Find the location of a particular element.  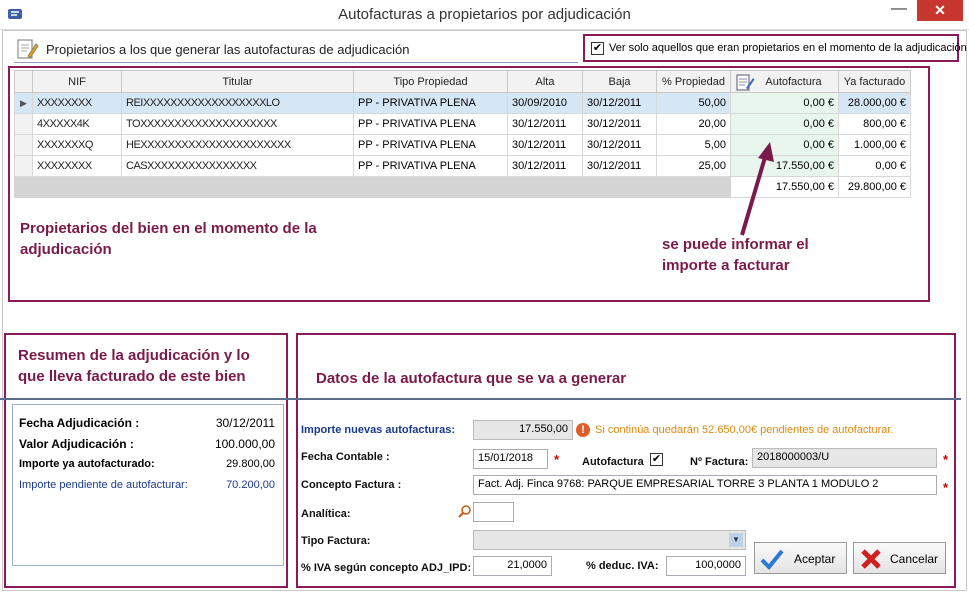

row-header-corner is located at coordinates (23, 81).